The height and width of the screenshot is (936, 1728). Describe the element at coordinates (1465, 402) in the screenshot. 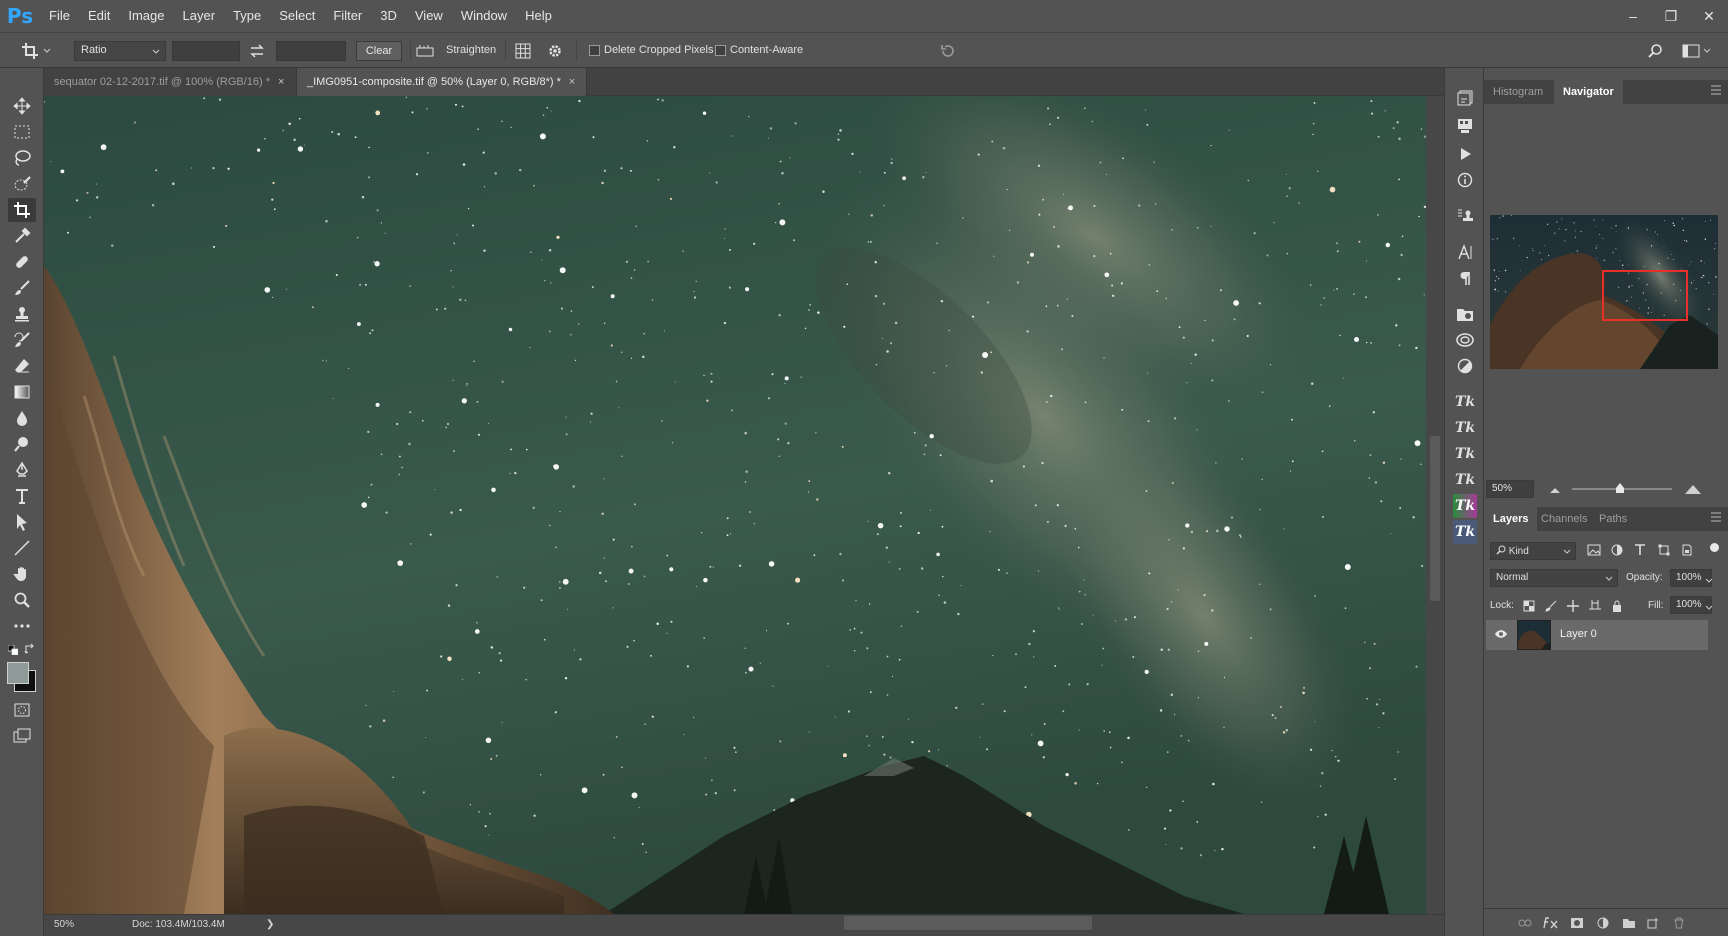

I see `tk-panel-icon-1: Tk` at that location.